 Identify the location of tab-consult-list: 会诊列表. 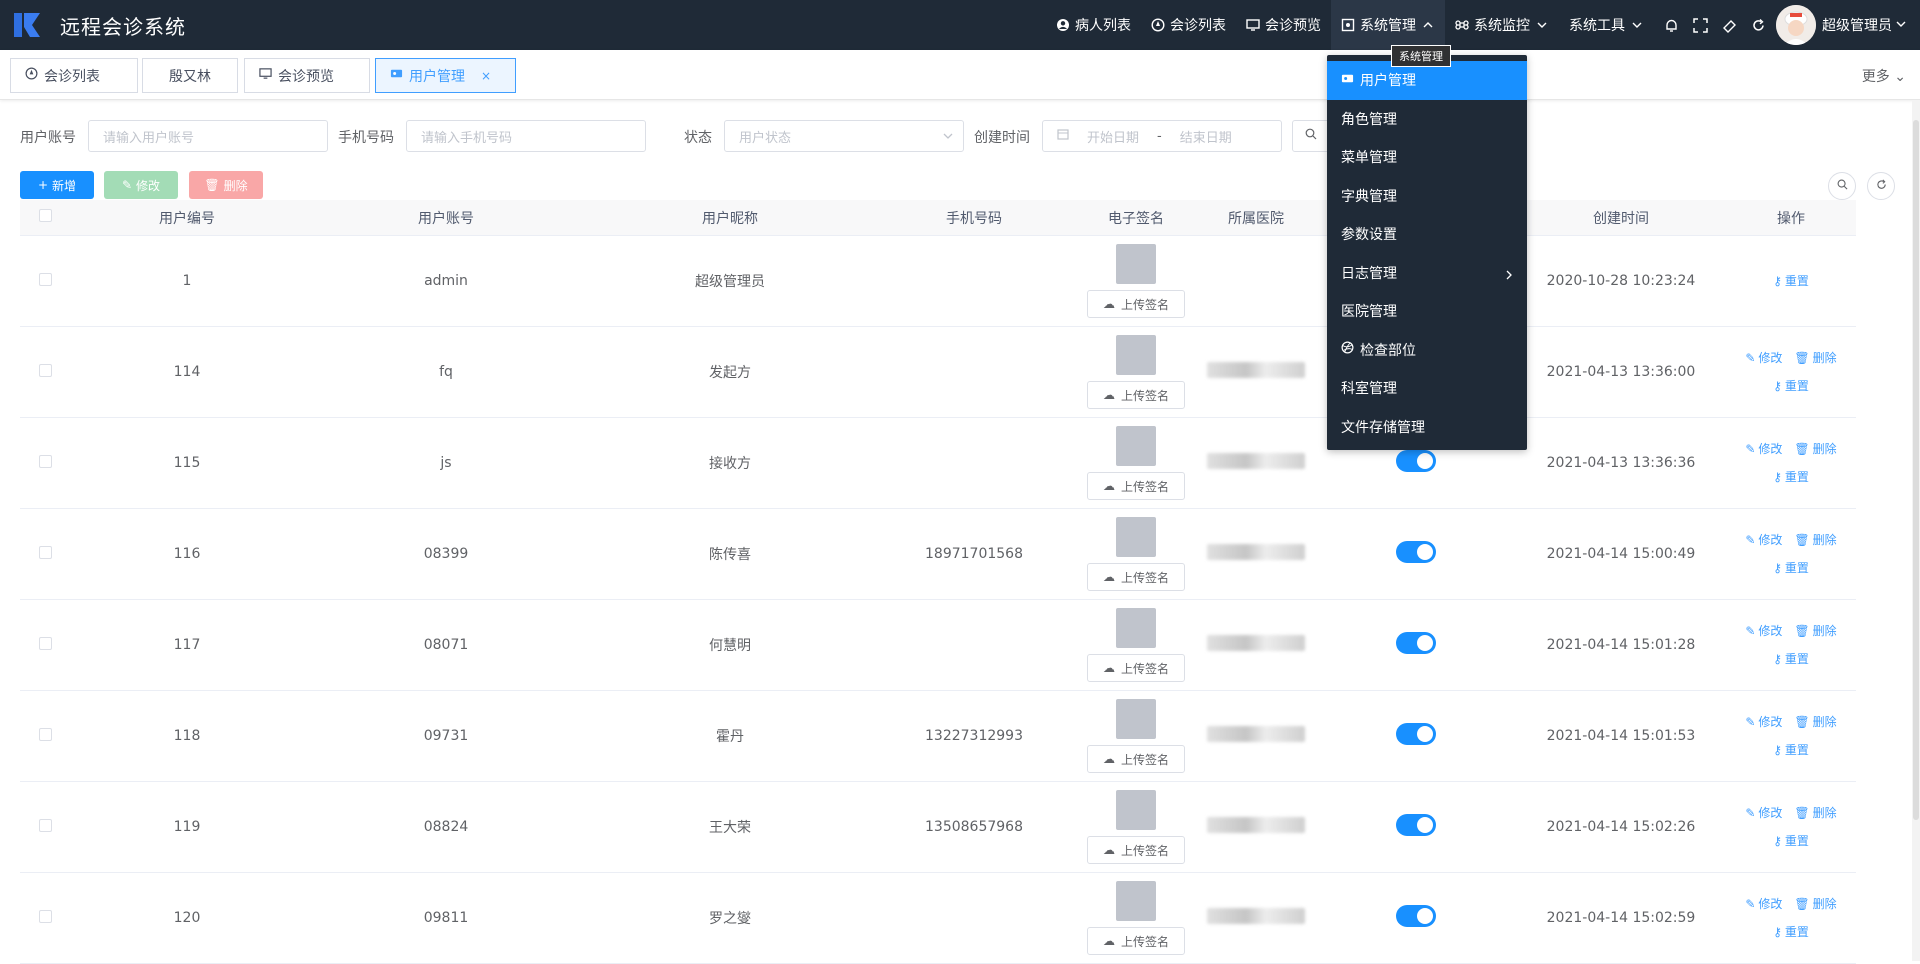
(74, 75).